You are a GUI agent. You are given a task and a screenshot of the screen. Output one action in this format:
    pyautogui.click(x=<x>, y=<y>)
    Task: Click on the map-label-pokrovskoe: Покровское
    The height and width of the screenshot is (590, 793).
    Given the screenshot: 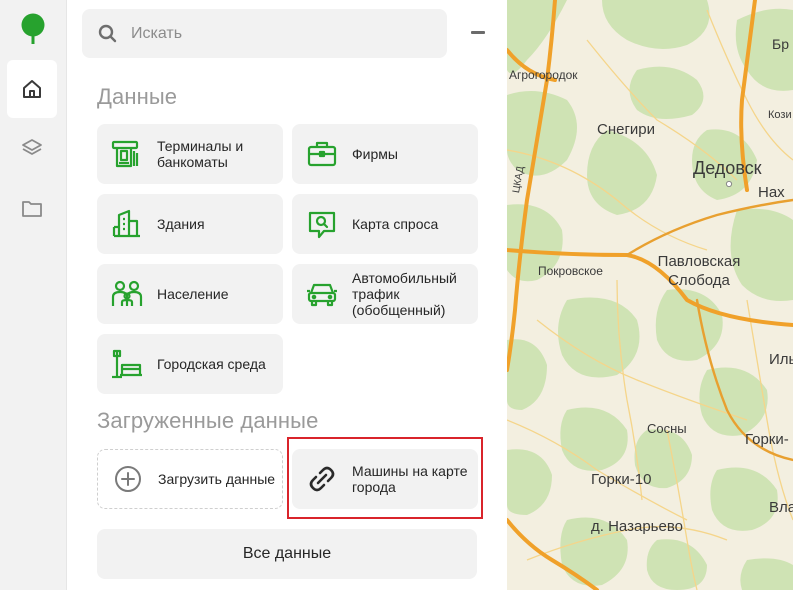 What is the action you would take?
    pyautogui.click(x=570, y=271)
    